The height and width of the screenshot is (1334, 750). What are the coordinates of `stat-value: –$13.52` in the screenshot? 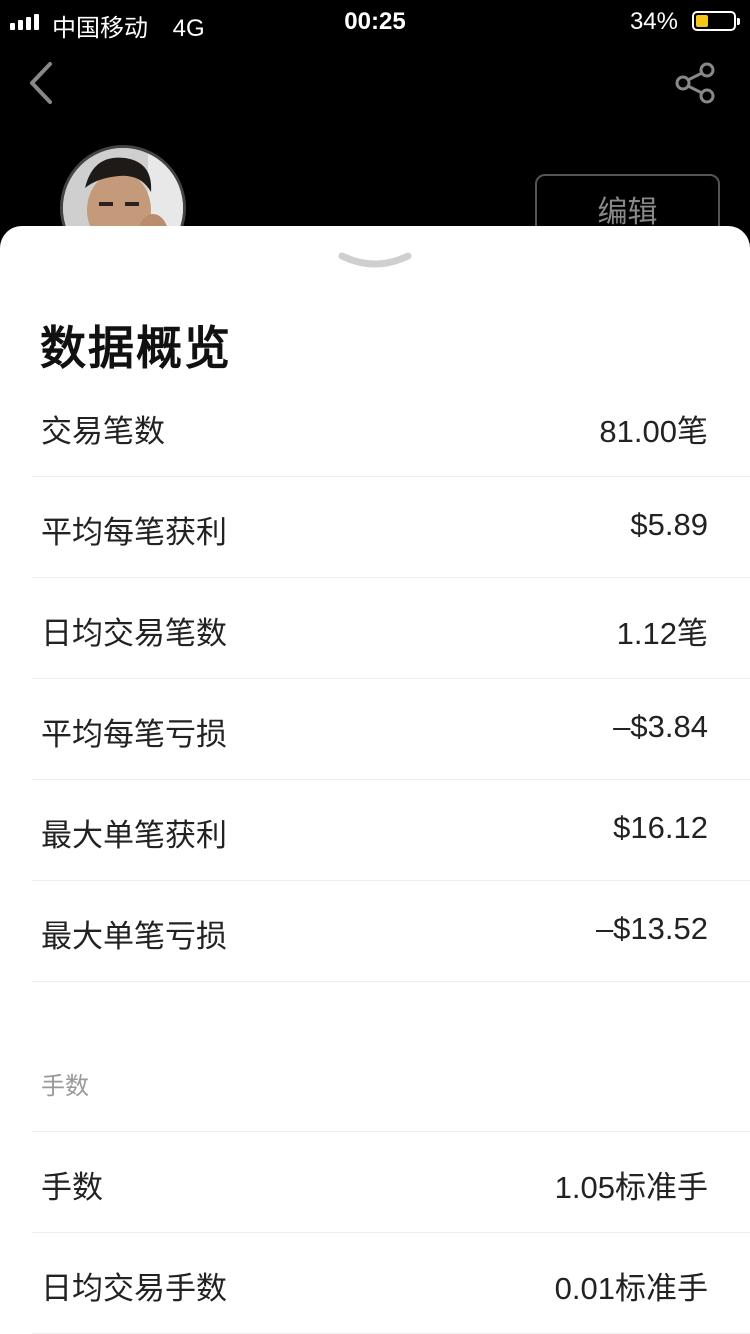 It's located at (651, 928).